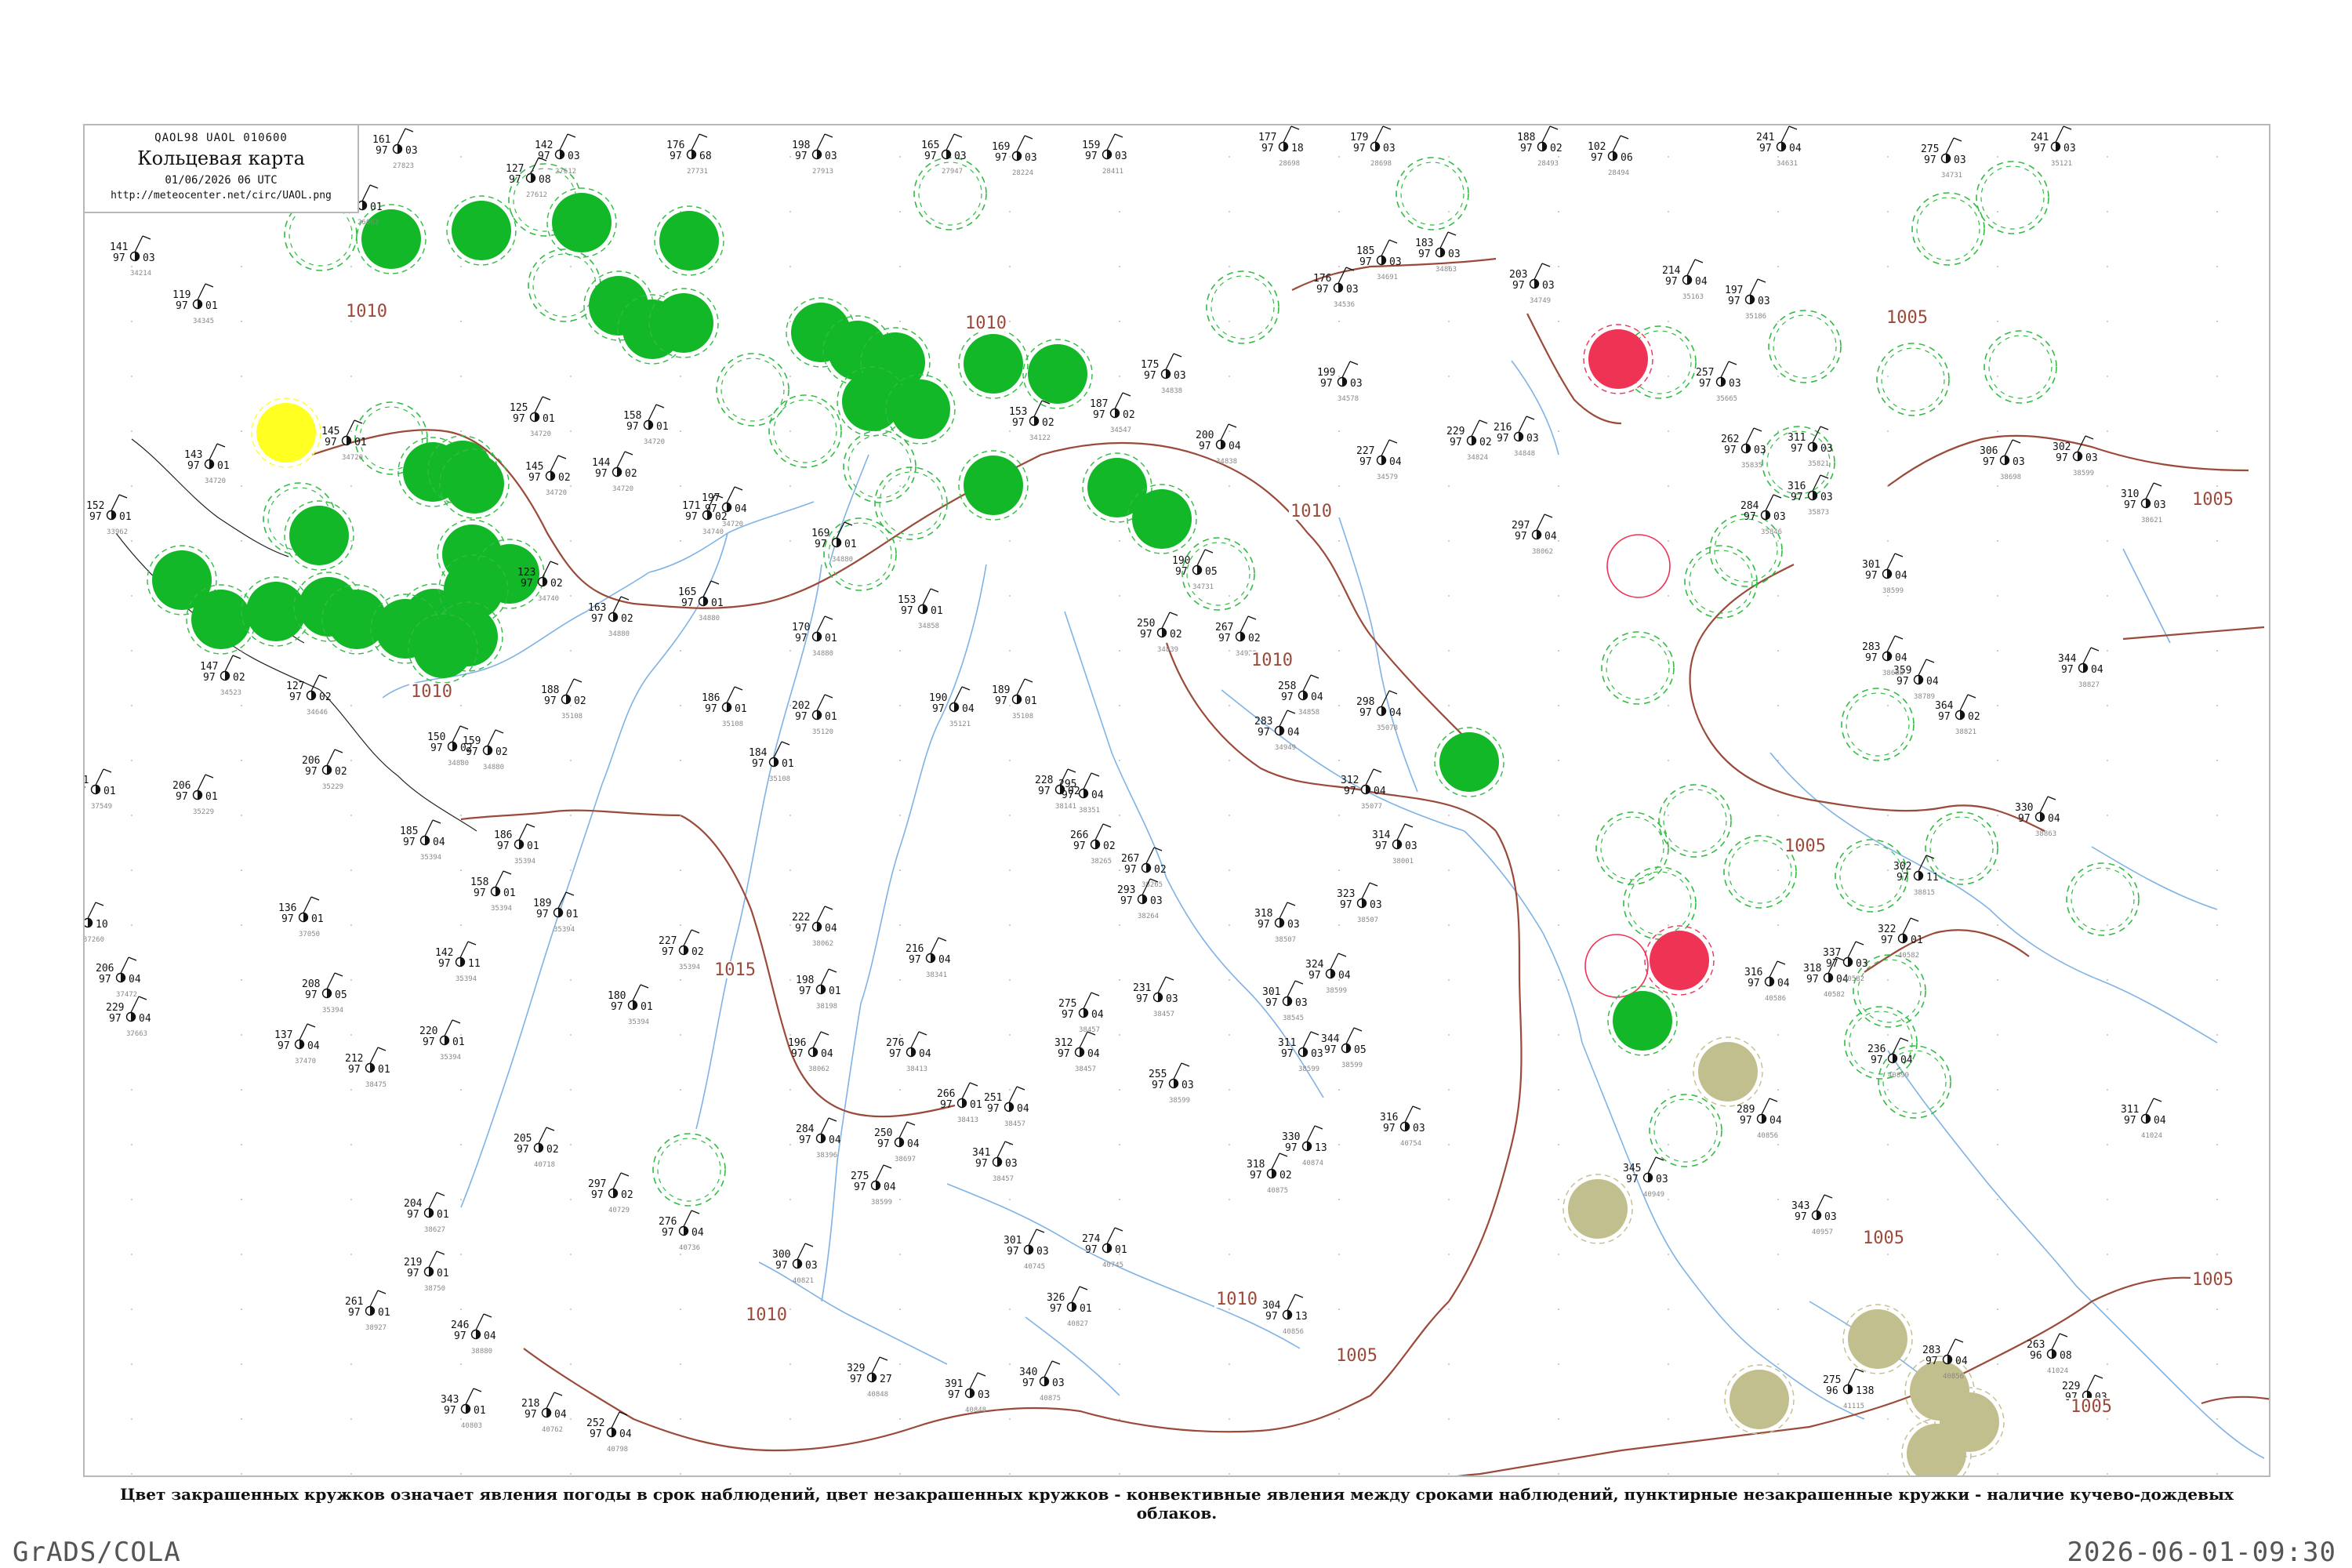 The image size is (2352, 1568). What do you see at coordinates (1367, 920) in the screenshot?
I see `station-index: 38507` at bounding box center [1367, 920].